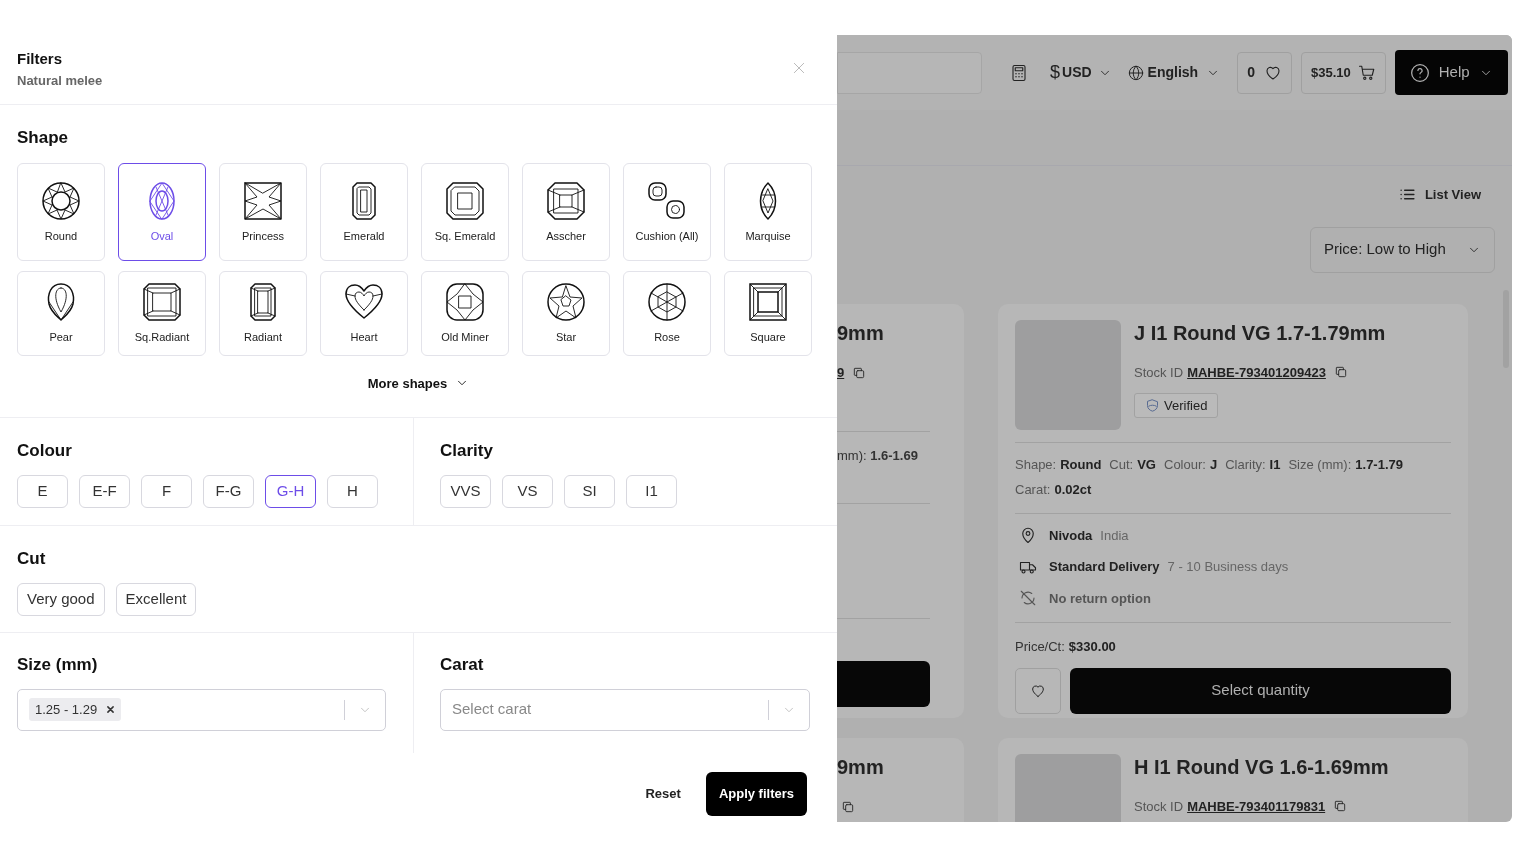  I want to click on help-icon, so click(1419, 72).